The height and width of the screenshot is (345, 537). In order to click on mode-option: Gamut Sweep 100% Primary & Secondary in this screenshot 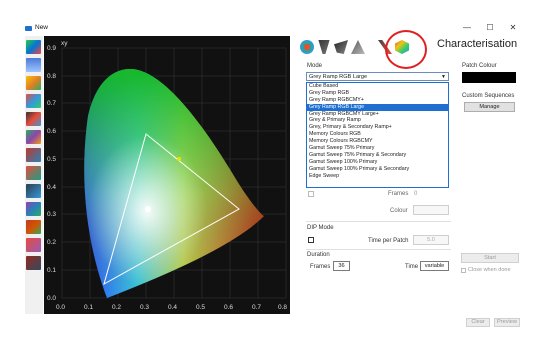, I will do `click(377, 169)`.